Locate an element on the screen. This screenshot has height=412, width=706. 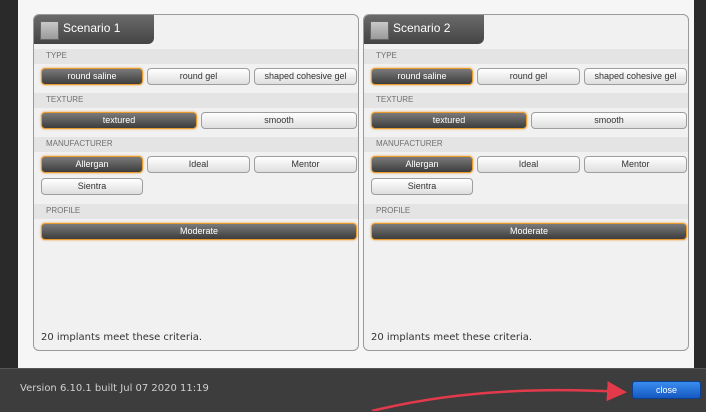
window-border-right is located at coordinates (700, 184).